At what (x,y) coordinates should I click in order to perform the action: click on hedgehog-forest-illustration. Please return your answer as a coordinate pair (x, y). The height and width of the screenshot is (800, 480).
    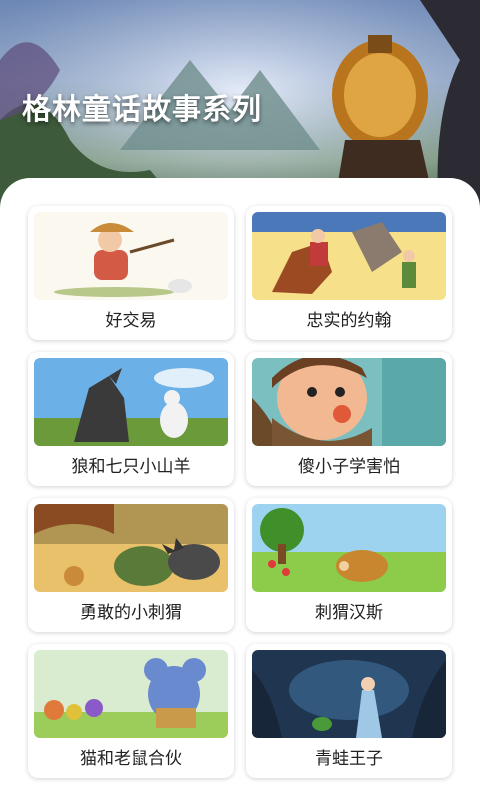
    Looking at the image, I should click on (131, 548).